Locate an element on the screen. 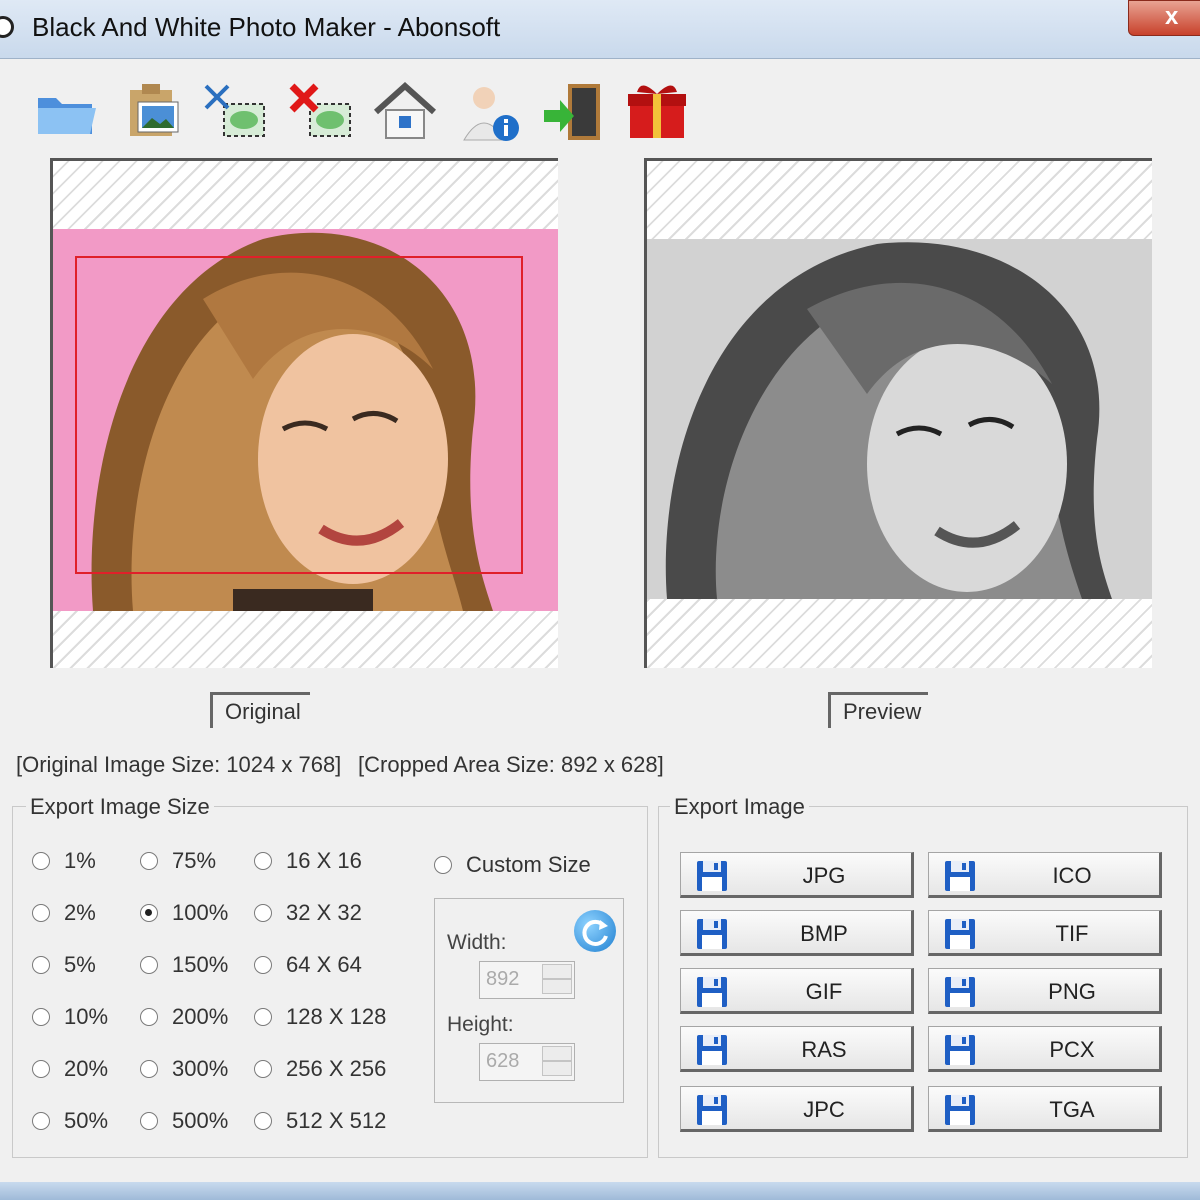 The width and height of the screenshot is (1200, 1200). exit-button is located at coordinates (573, 113).